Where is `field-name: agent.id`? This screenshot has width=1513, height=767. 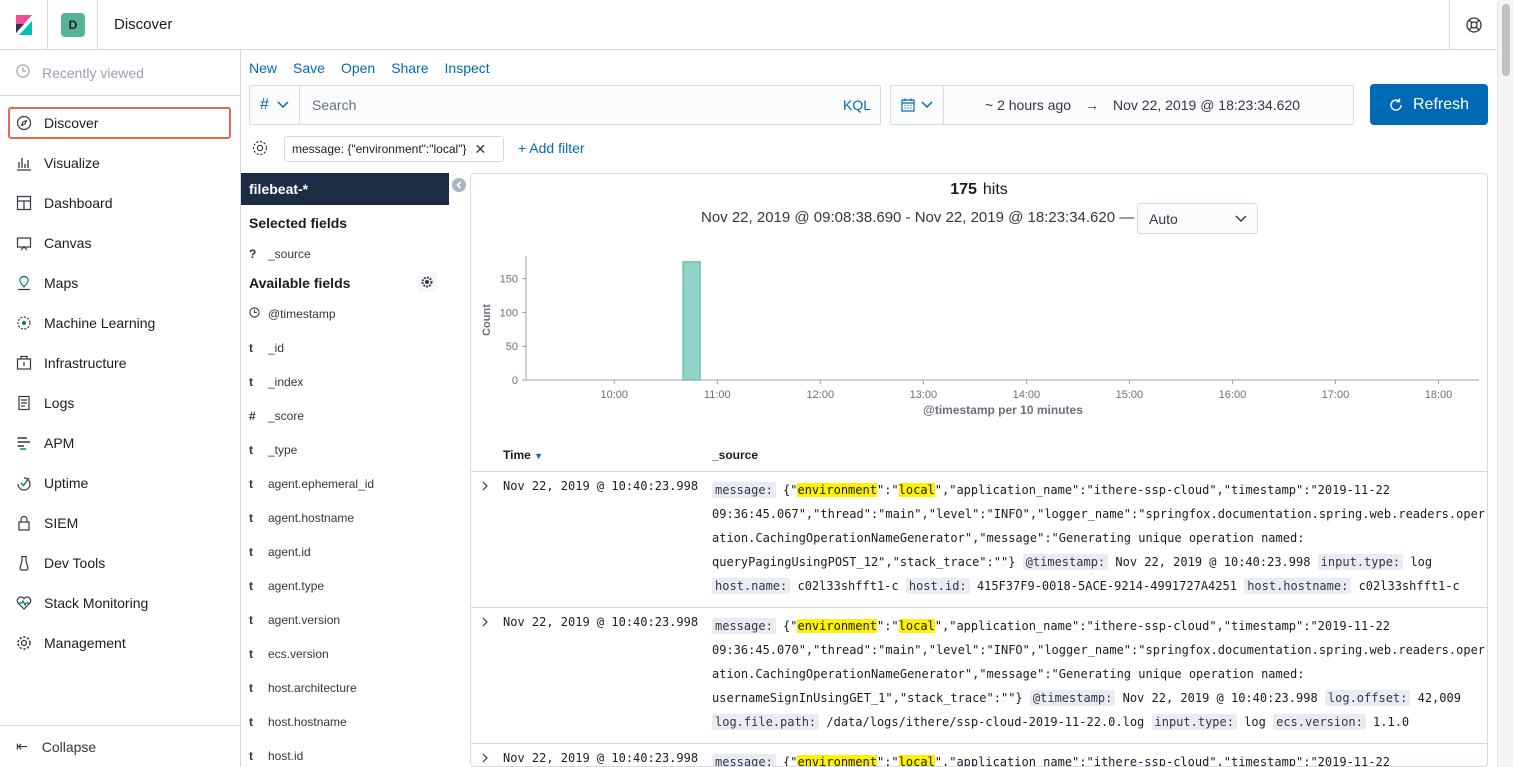 field-name: agent.id is located at coordinates (289, 552).